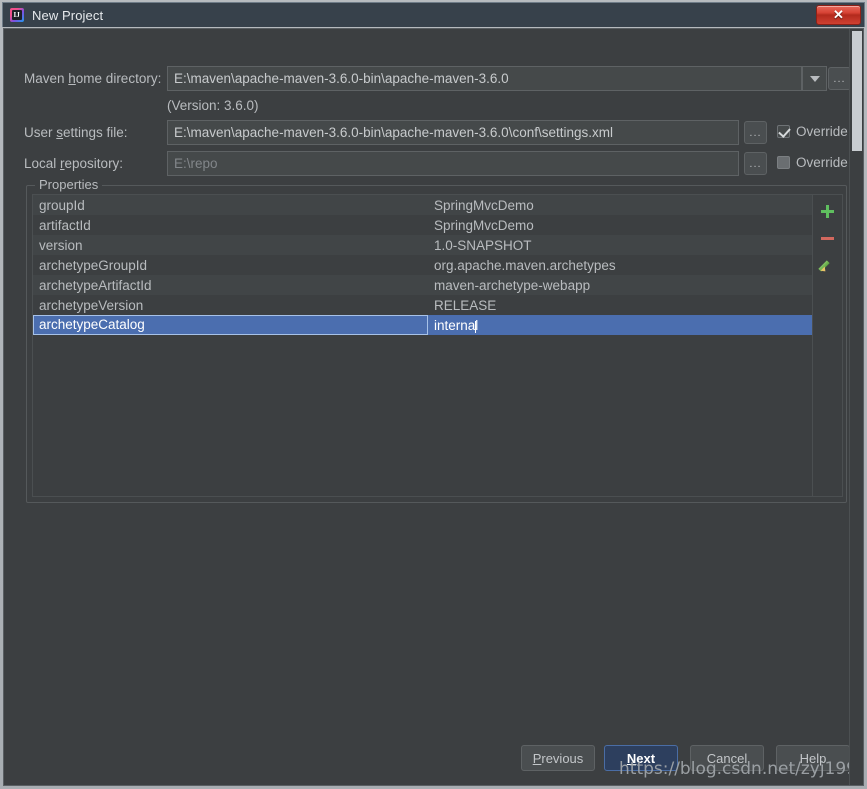  I want to click on table-row: archetypeVersion RELEASE, so click(422, 305).